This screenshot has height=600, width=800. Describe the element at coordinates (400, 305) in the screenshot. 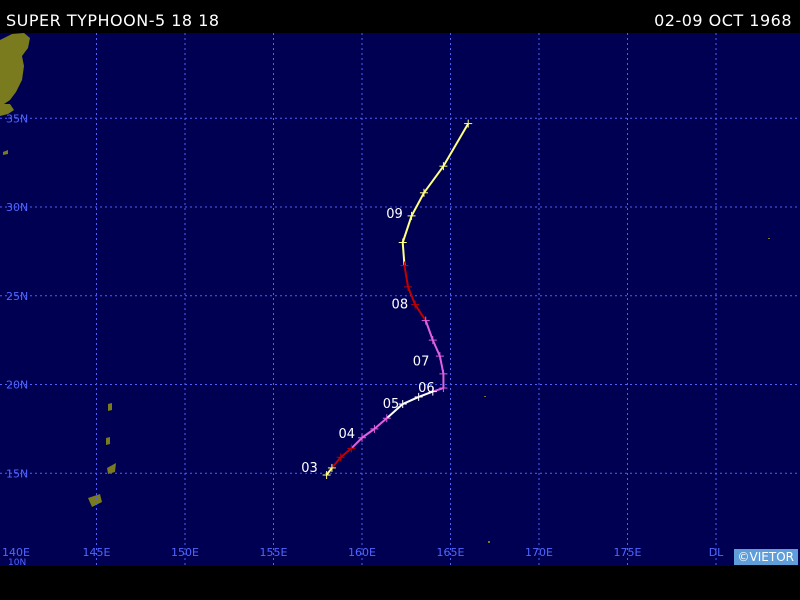

I see `day-label: 08` at that location.